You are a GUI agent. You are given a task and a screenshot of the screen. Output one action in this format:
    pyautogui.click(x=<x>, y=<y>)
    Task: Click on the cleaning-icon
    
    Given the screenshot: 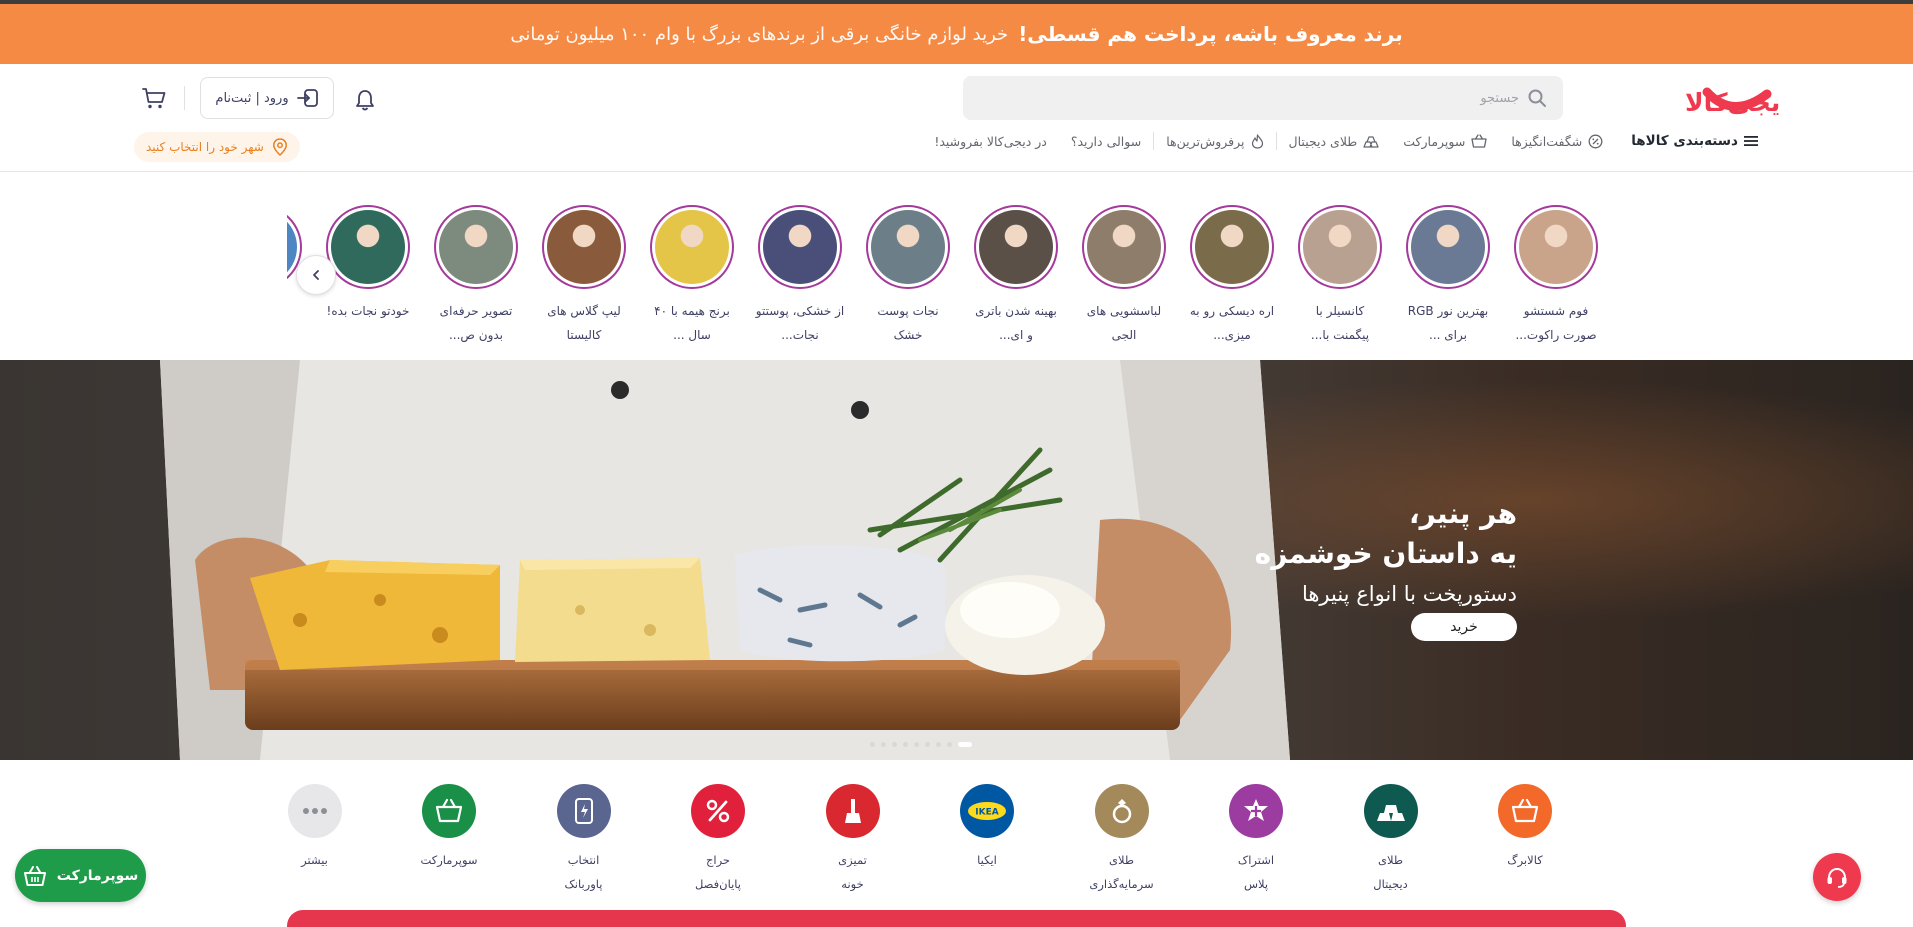 What is the action you would take?
    pyautogui.click(x=852, y=811)
    